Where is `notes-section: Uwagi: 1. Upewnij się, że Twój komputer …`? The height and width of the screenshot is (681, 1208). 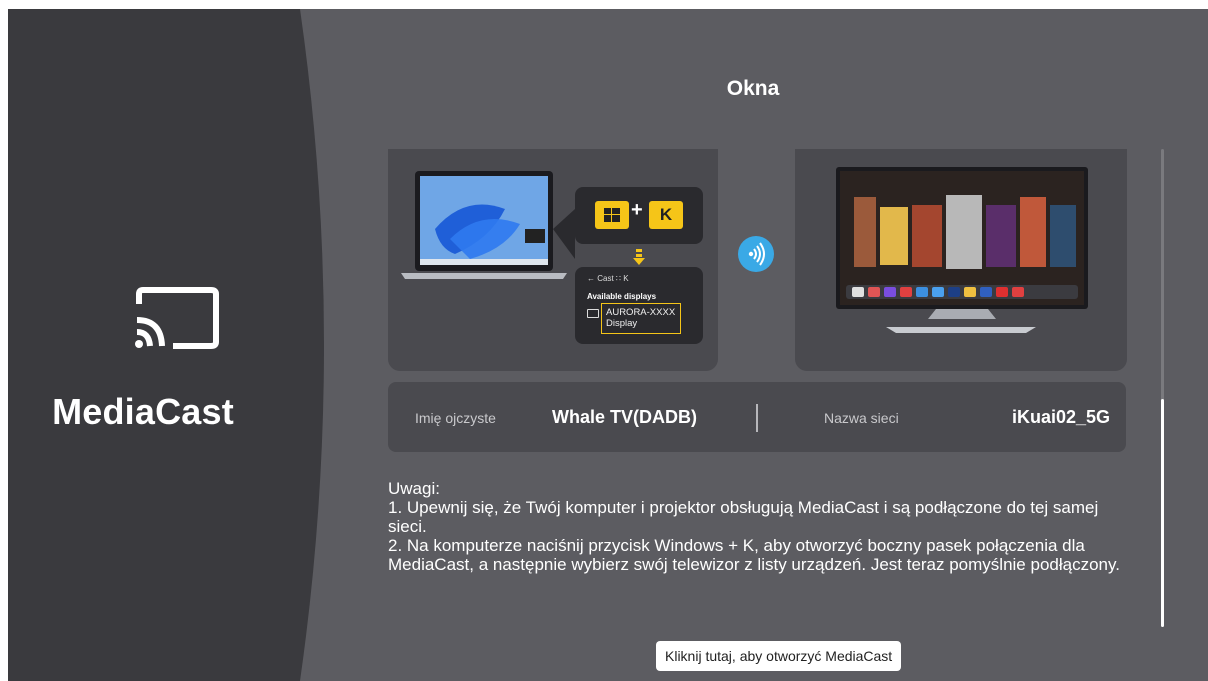
notes-section: Uwagi: 1. Upewnij się, że Twój komputer … is located at coordinates (758, 526).